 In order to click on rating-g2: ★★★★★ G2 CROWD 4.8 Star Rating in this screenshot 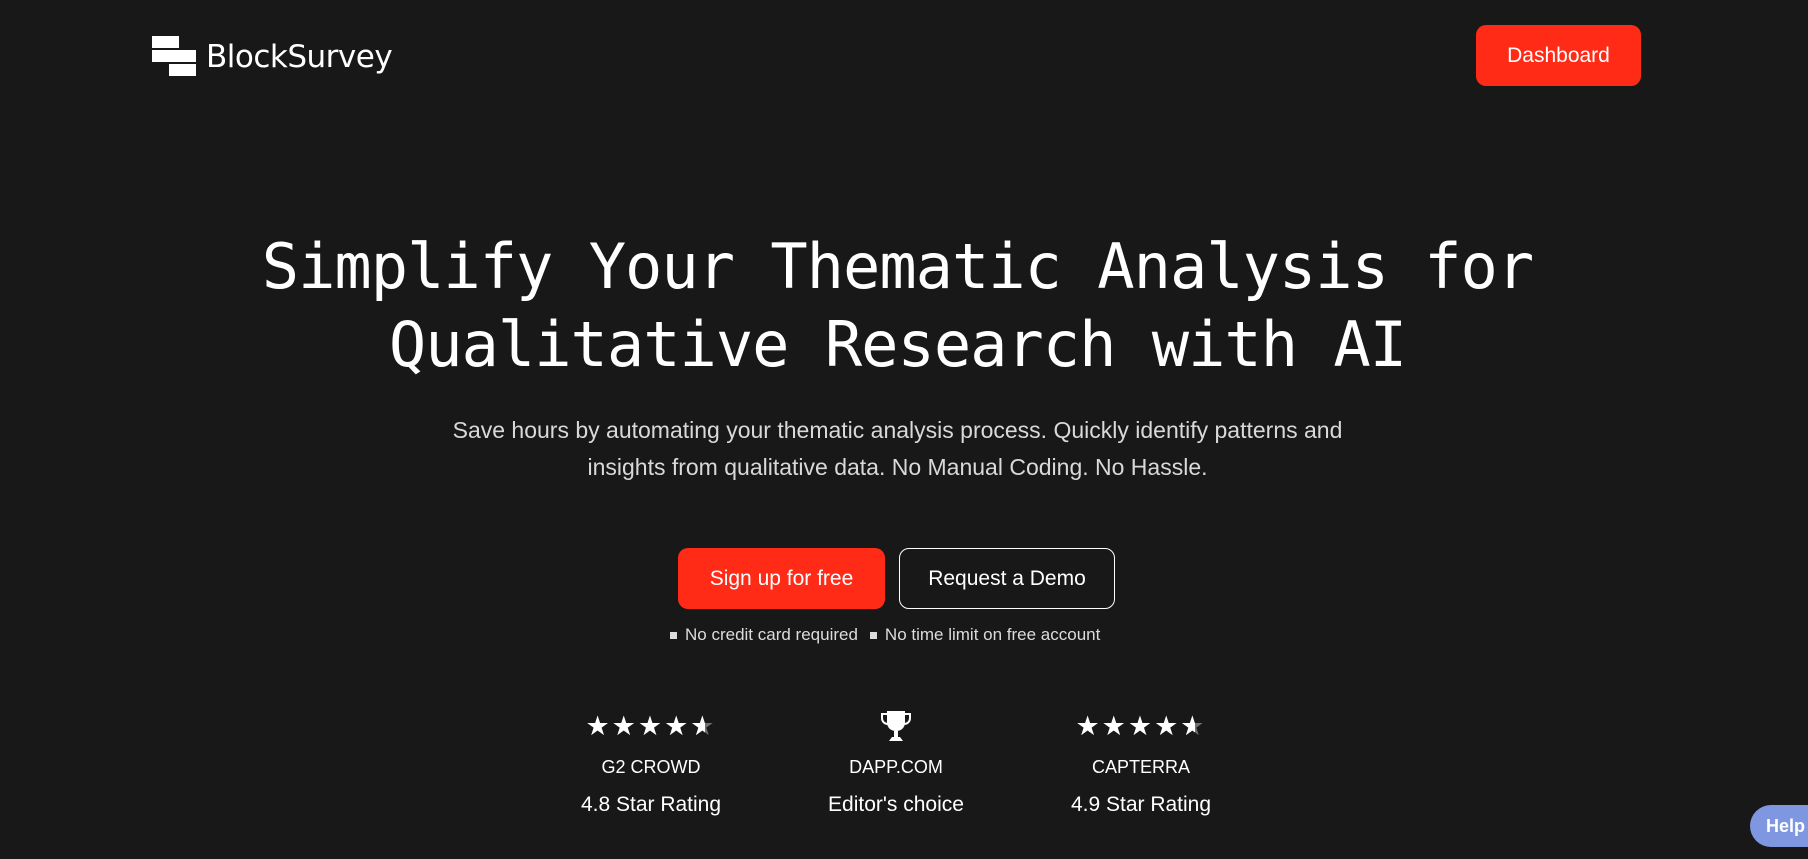, I will do `click(651, 763)`.